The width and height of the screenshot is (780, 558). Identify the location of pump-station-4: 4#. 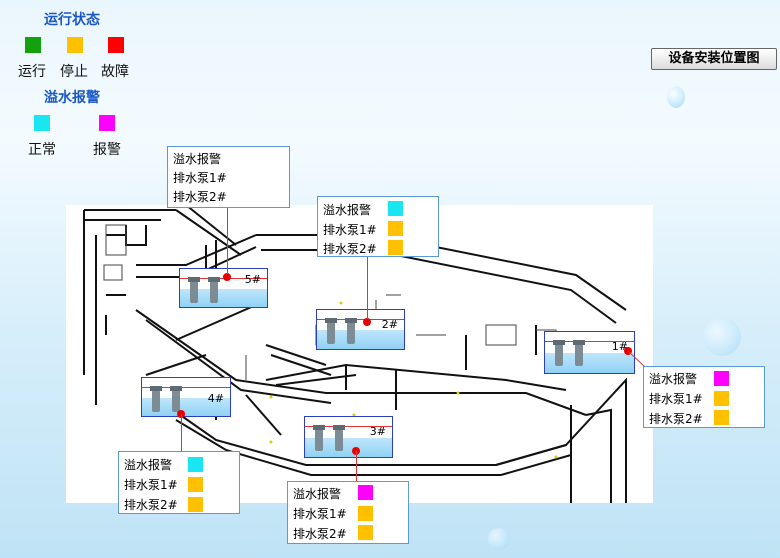
(186, 397).